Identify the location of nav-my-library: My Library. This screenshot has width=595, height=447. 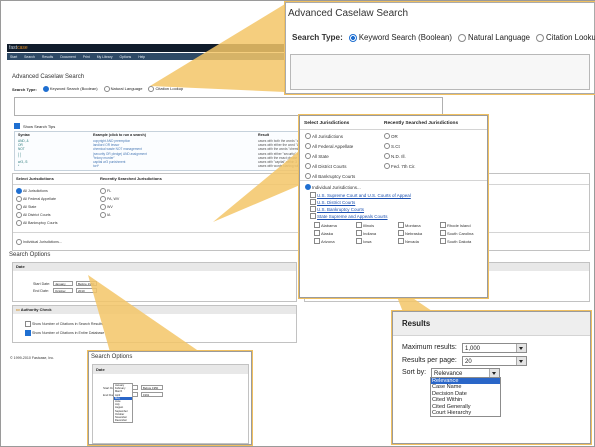
(105, 57).